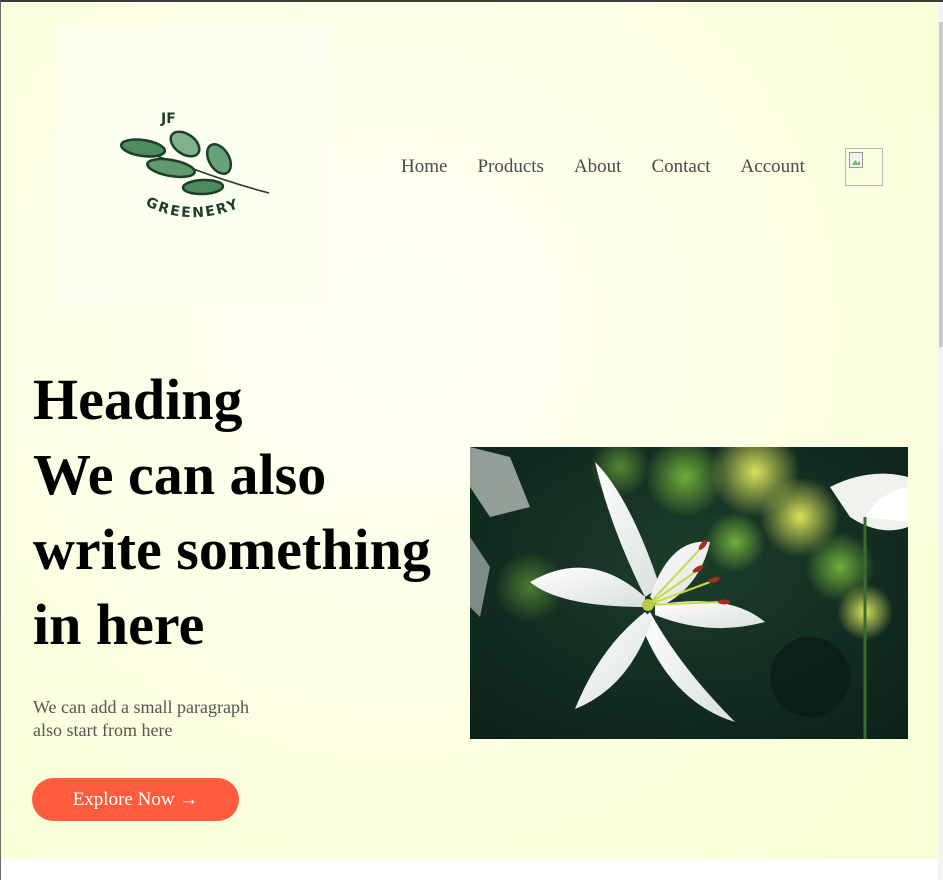 The image size is (943, 880). I want to click on scrollbar-thumb, so click(941, 184).